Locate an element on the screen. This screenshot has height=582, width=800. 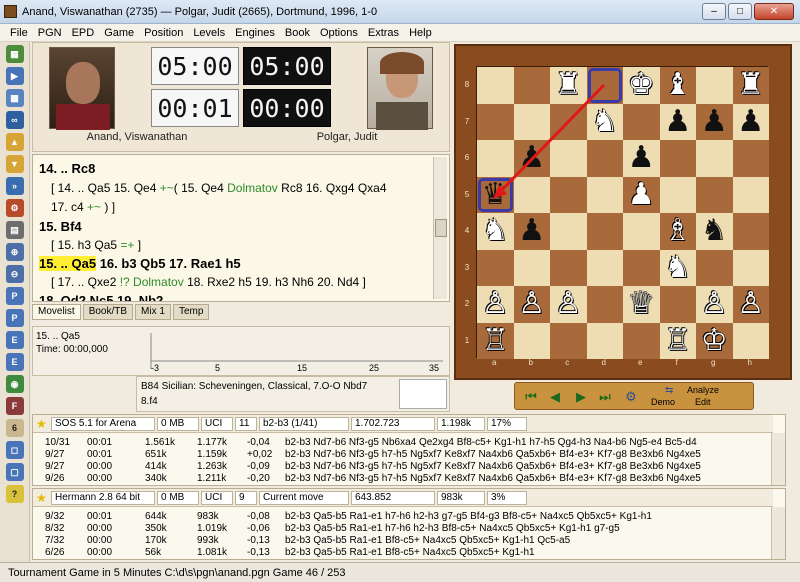
menu-position: Position is located at coordinates (163, 33).